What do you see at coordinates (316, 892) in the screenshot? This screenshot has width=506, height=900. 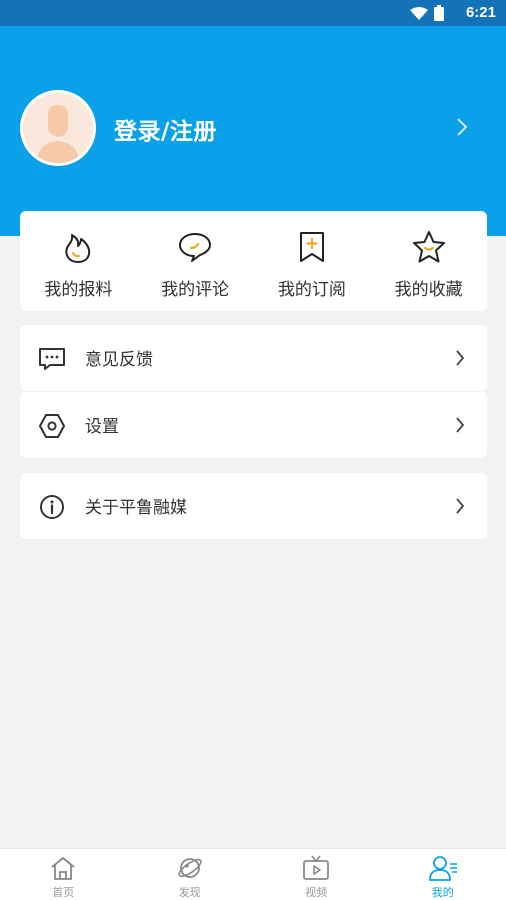 I see `tab-label: 视频` at bounding box center [316, 892].